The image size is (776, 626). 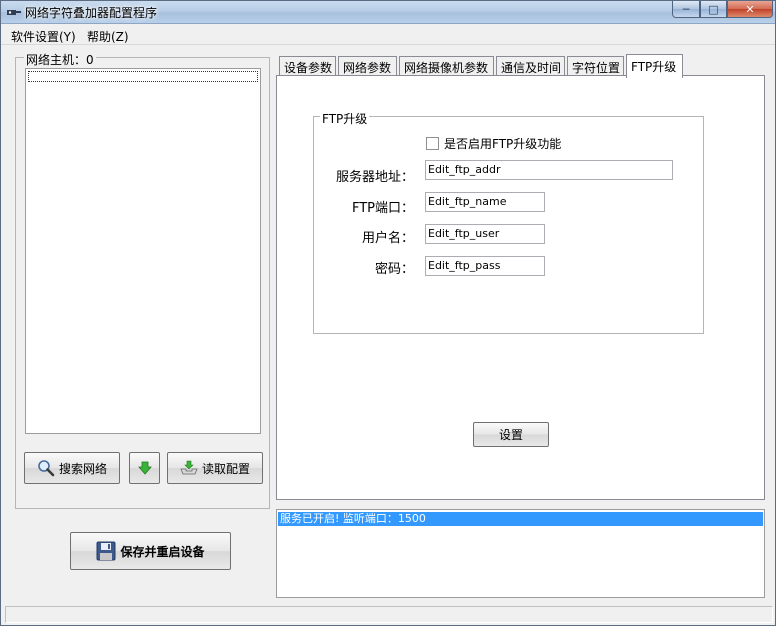 I want to click on tab-ipcamera-params: 网络摄像机参数, so click(x=446, y=66).